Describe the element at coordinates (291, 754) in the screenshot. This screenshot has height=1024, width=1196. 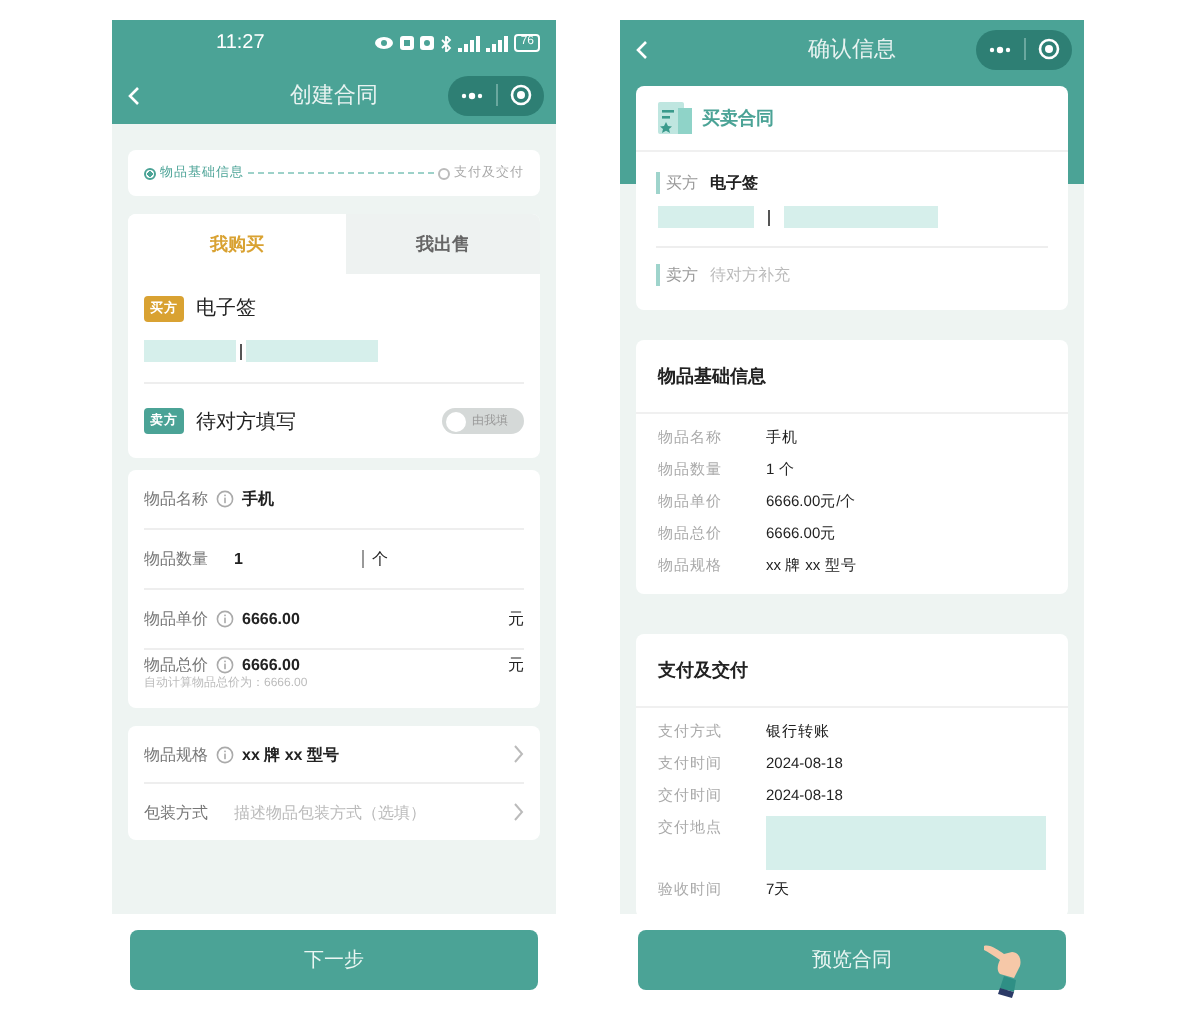
I see `field-value: xx 牌 xx 型号` at that location.